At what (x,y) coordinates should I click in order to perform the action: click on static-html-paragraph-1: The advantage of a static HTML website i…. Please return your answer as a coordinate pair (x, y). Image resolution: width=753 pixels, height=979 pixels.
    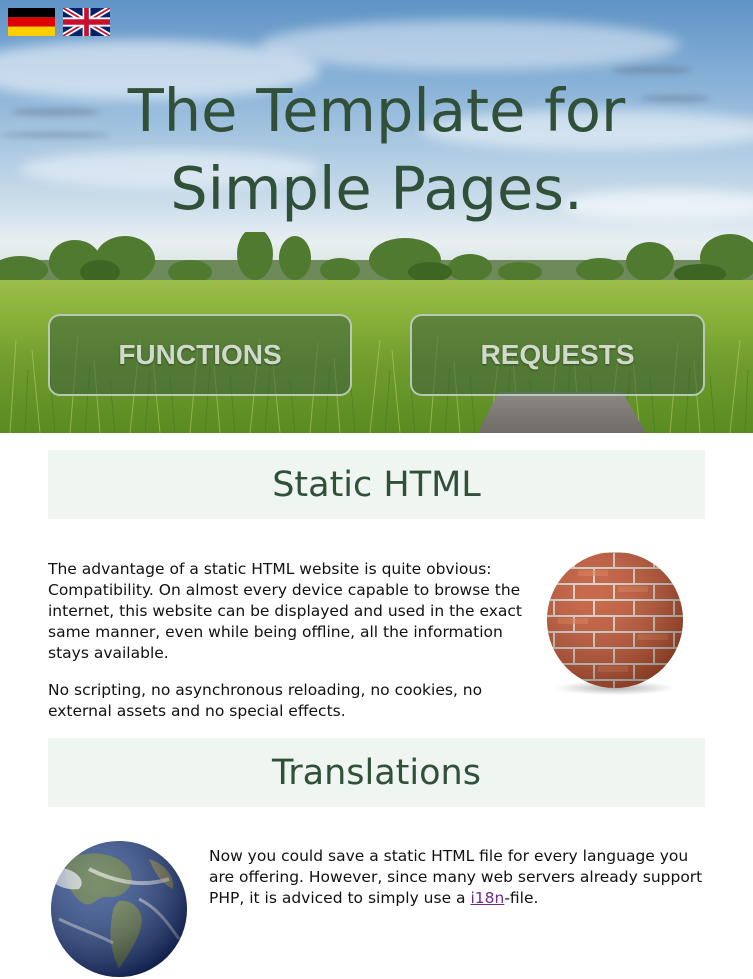
    Looking at the image, I should click on (285, 611).